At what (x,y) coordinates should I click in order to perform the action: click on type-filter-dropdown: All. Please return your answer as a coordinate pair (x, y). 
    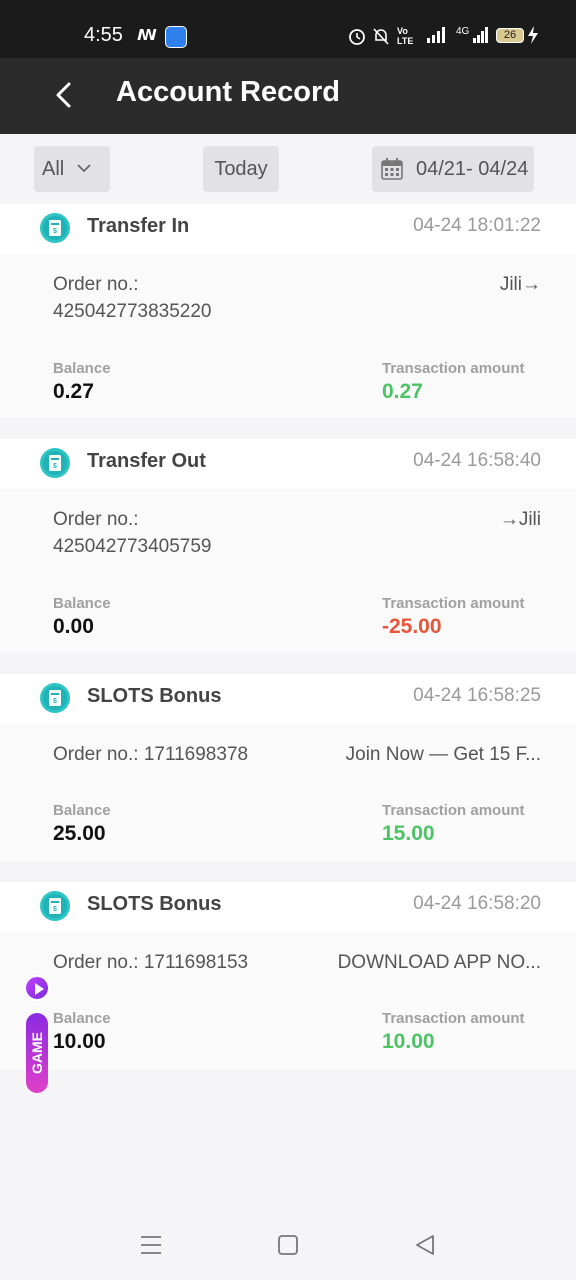
    Looking at the image, I should click on (72, 169).